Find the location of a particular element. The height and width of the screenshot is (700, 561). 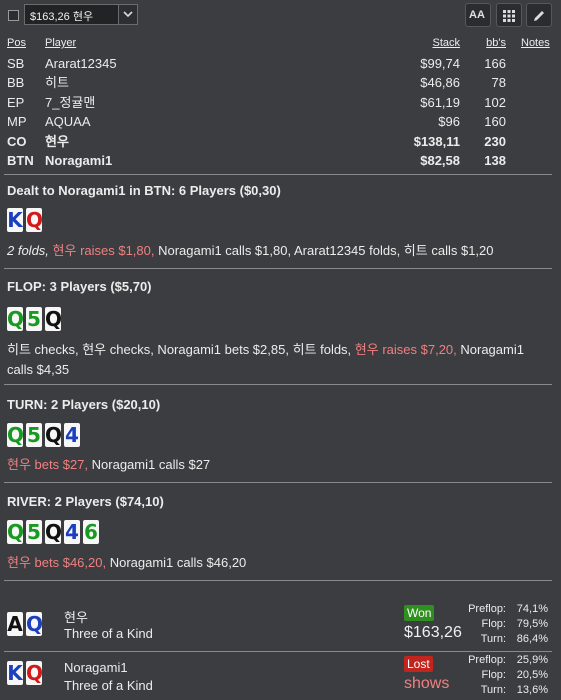

grid-icon is located at coordinates (509, 16).